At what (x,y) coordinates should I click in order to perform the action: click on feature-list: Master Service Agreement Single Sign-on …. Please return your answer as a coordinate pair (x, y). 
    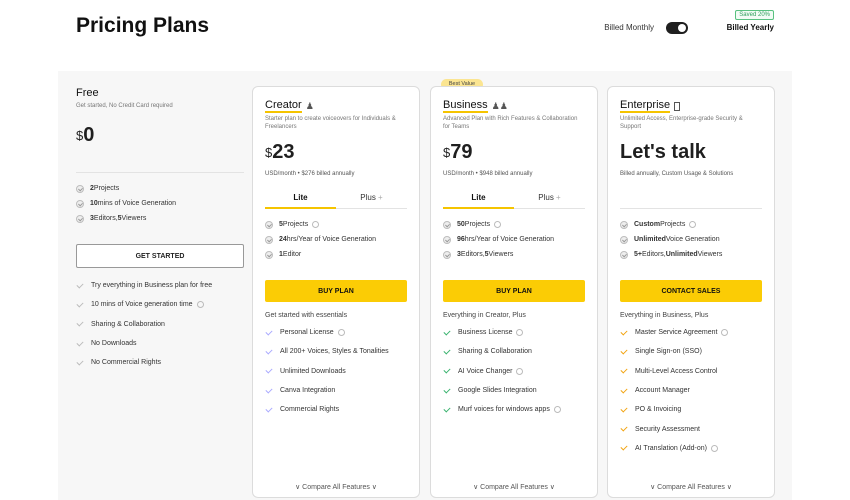
    Looking at the image, I should click on (691, 390).